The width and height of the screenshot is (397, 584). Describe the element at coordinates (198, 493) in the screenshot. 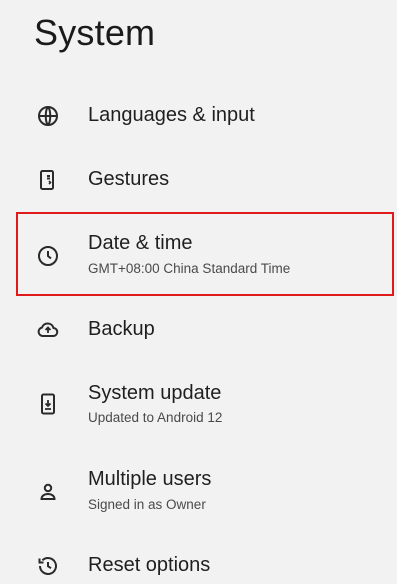

I see `settings-item-multiple-users: Multiple users Signed in as Owner` at that location.